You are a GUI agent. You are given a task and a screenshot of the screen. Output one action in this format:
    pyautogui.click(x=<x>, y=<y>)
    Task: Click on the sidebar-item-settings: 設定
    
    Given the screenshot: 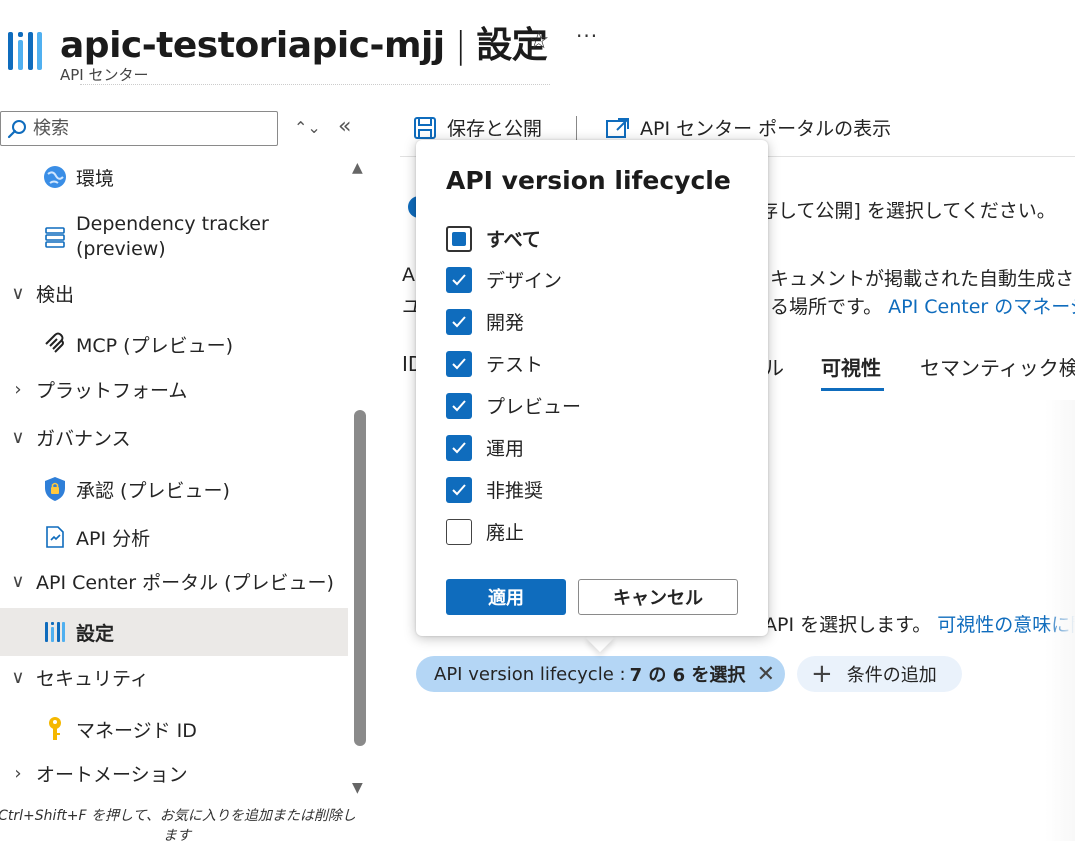 What is the action you would take?
    pyautogui.click(x=174, y=632)
    